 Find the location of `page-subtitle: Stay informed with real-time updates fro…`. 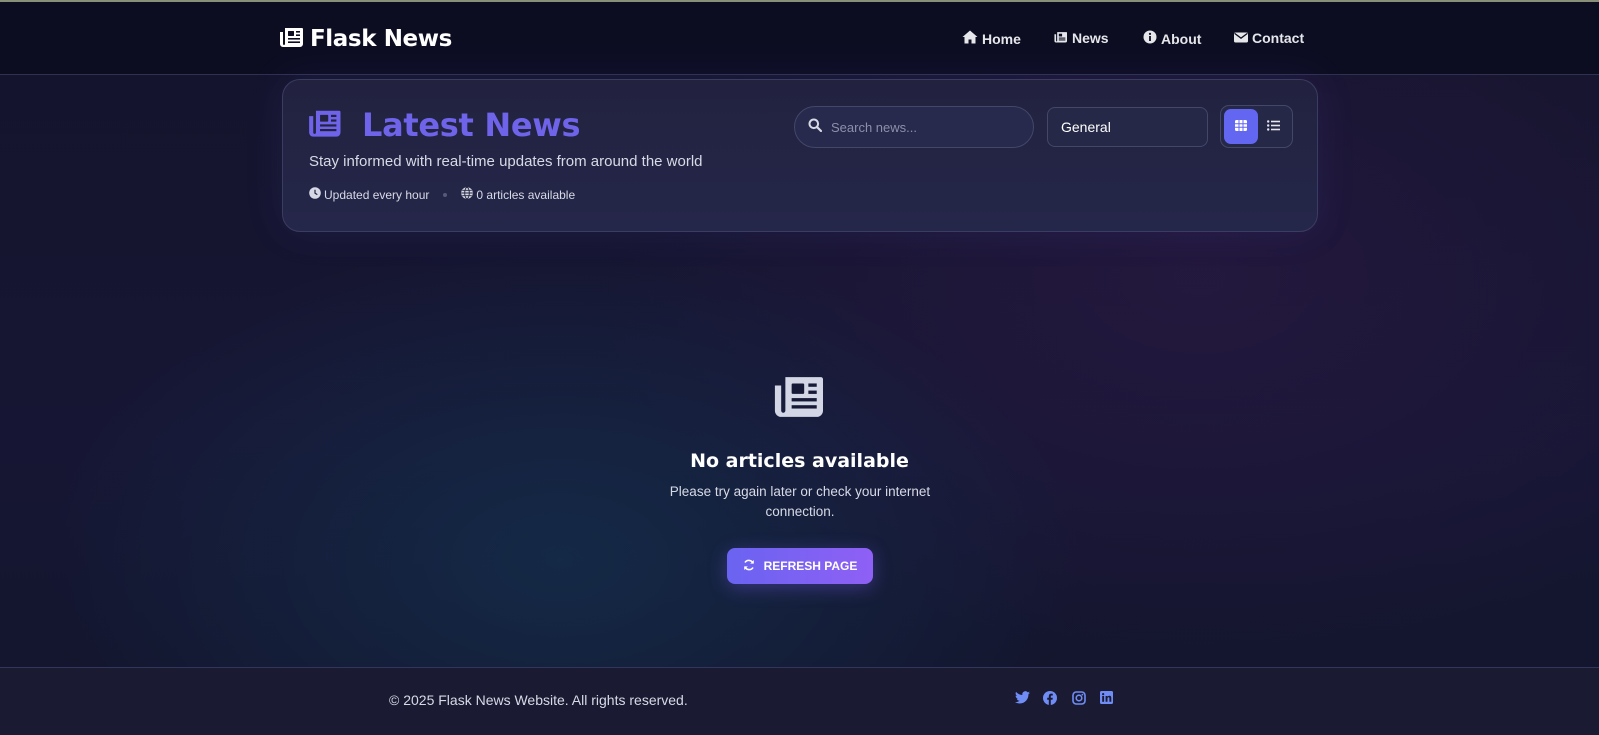

page-subtitle: Stay informed with real-time updates fro… is located at coordinates (506, 161).